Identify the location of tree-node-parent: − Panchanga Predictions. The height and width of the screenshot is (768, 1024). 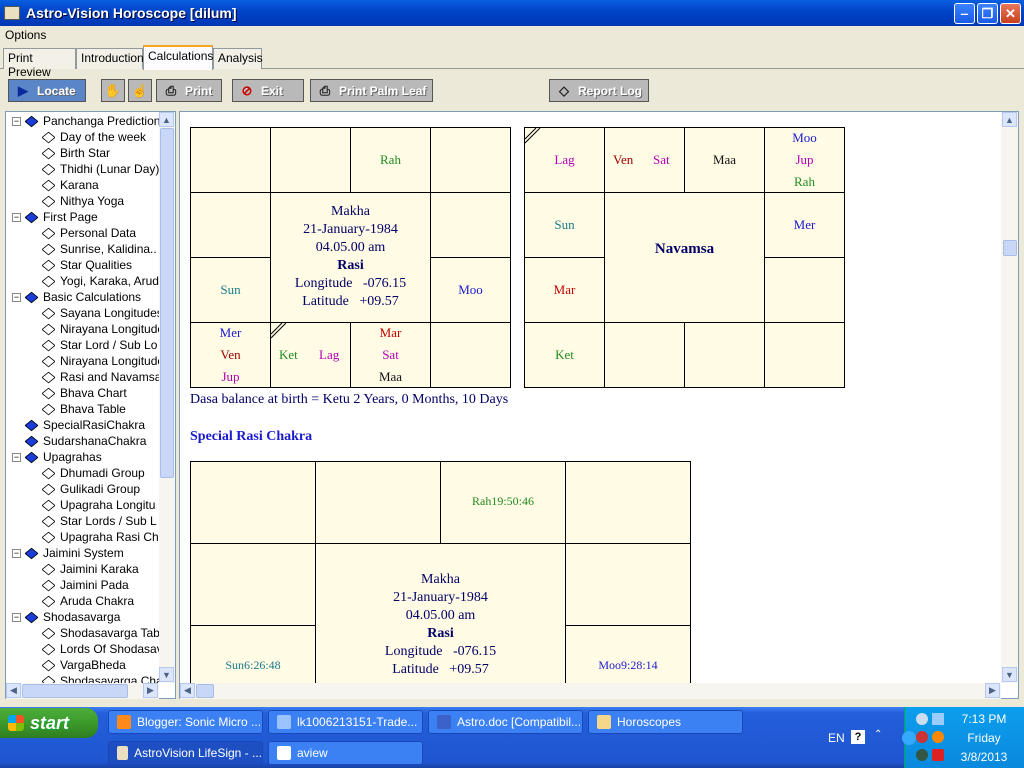
(85, 121).